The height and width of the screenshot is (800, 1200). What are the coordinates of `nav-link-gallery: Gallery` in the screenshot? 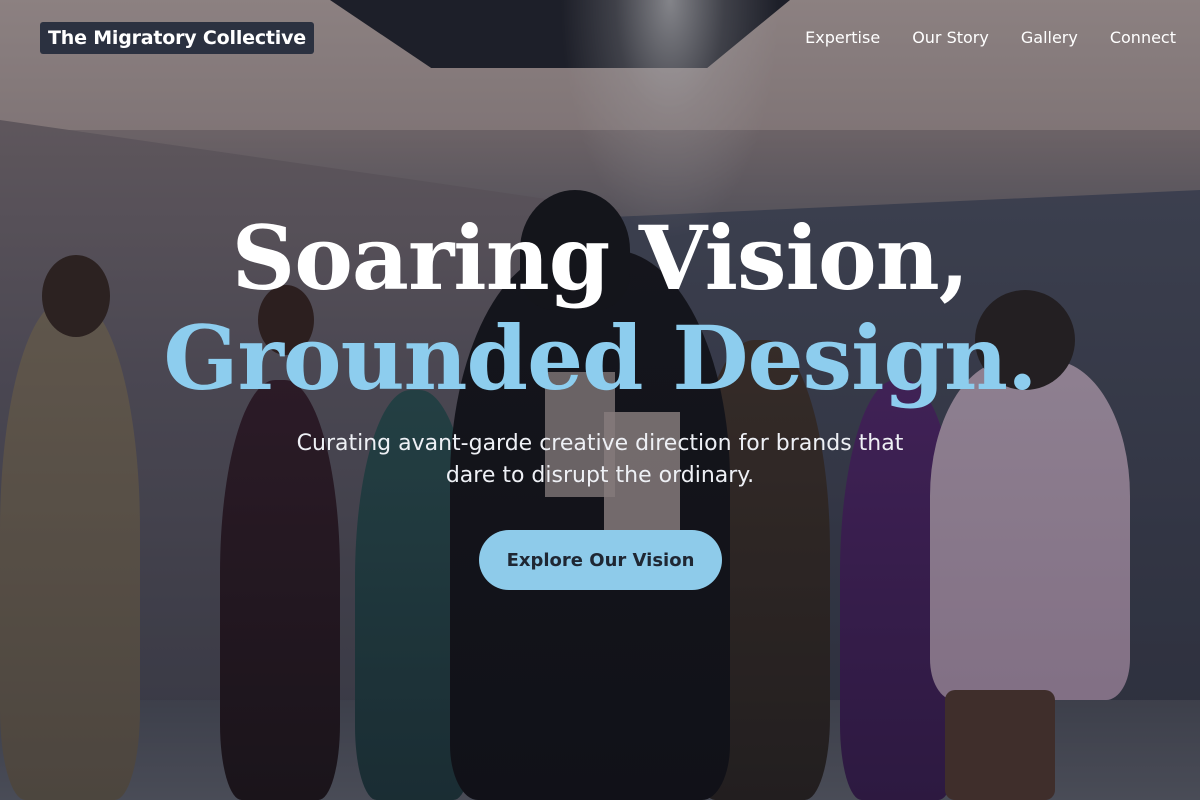 It's located at (1049, 38).